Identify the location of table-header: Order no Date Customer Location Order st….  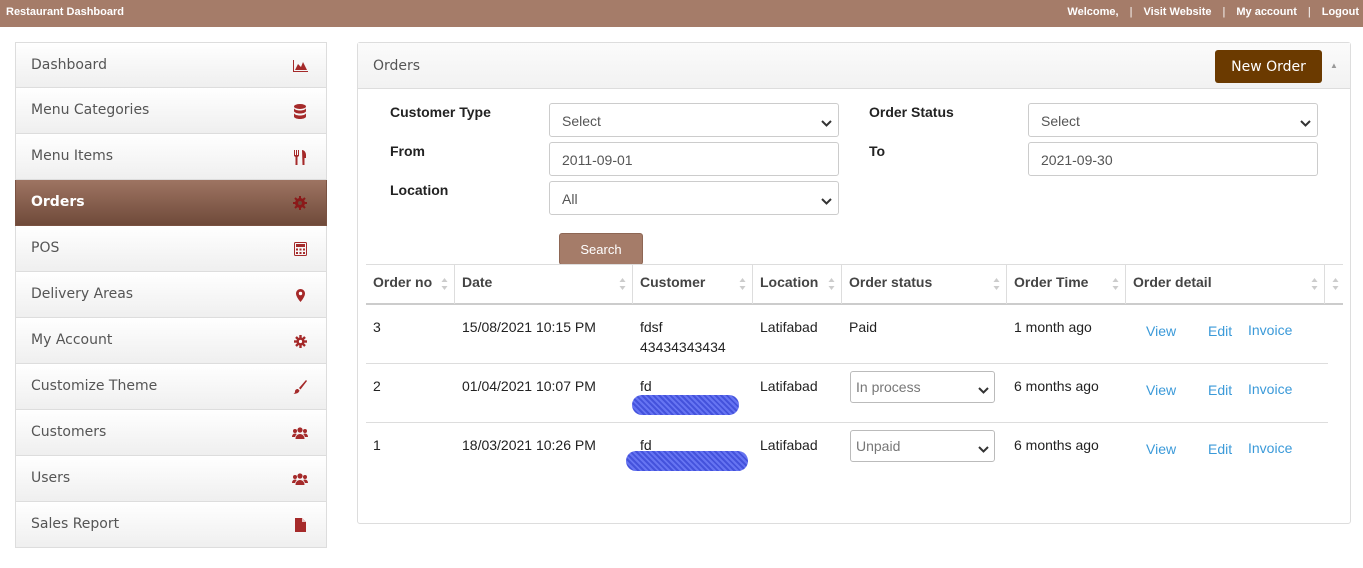
(854, 284).